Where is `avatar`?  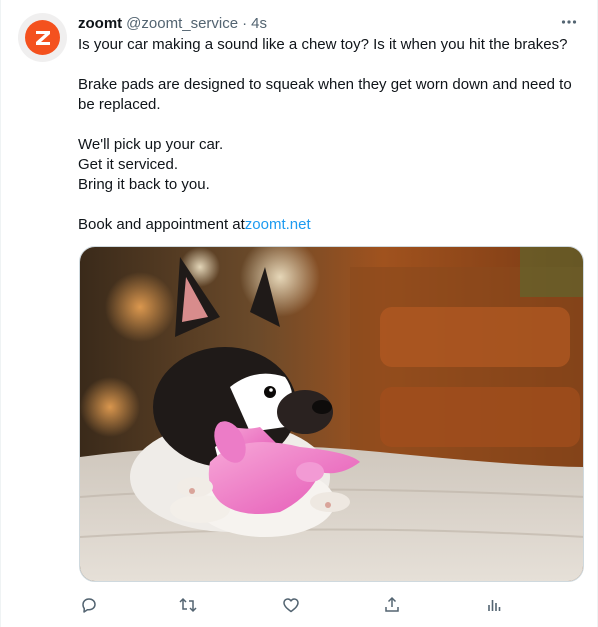
avatar is located at coordinates (42, 37).